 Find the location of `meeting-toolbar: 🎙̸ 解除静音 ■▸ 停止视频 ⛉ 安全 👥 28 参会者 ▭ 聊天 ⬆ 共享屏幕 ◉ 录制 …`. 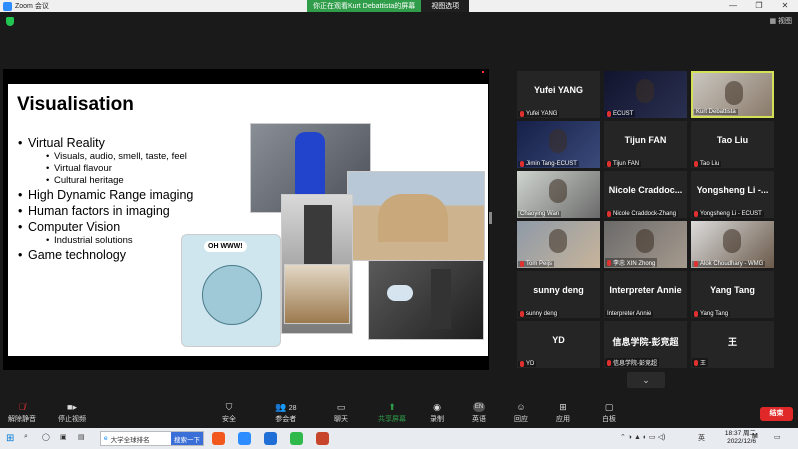

meeting-toolbar: 🎙̸ 解除静音 ■▸ 停止视频 ⛉ 安全 👥 28 参会者 ▭ 聊天 ⬆ 共享屏幕 ◉ 录制 … is located at coordinates (399, 413).